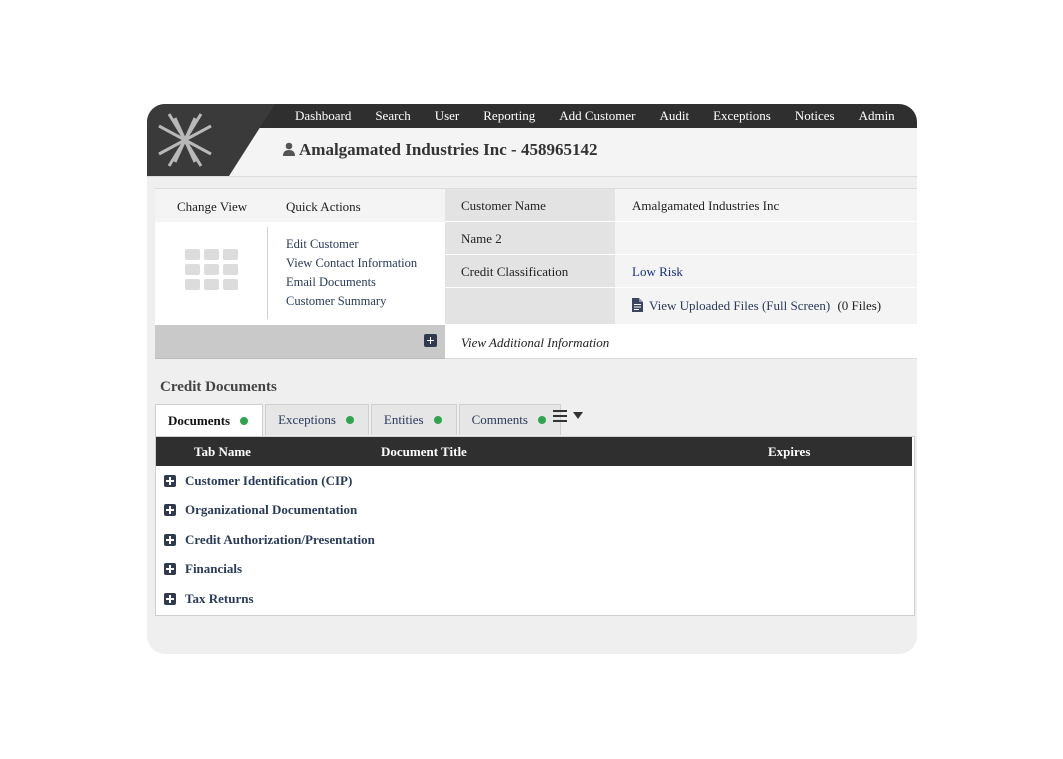 Image resolution: width=1063 pixels, height=759 pixels. What do you see at coordinates (481, 238) in the screenshot?
I see `name-2-label: Name 2` at bounding box center [481, 238].